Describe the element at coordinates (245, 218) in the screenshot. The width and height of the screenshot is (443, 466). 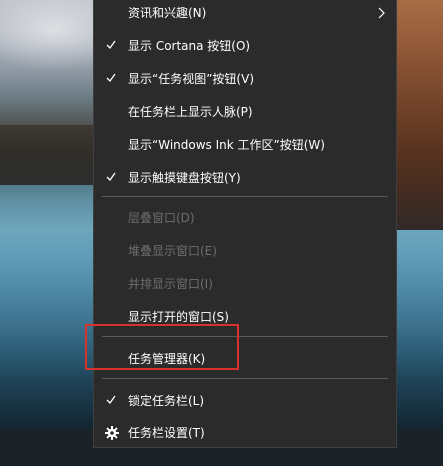
I see `menu-item-cascade-windows: 层叠窗口(D)` at that location.